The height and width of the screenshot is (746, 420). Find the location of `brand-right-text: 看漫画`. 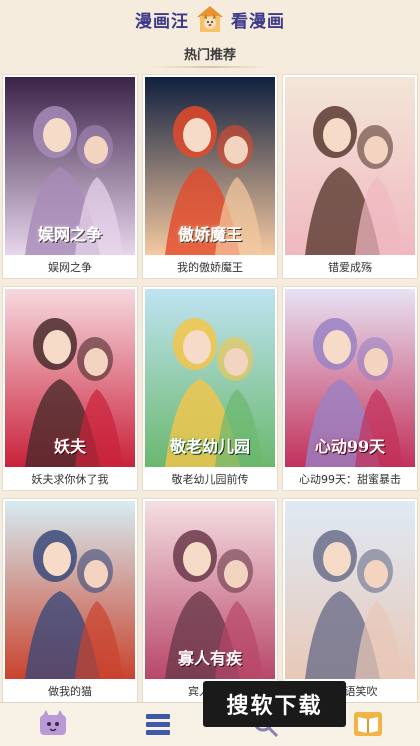

brand-right-text: 看漫画 is located at coordinates (258, 21).